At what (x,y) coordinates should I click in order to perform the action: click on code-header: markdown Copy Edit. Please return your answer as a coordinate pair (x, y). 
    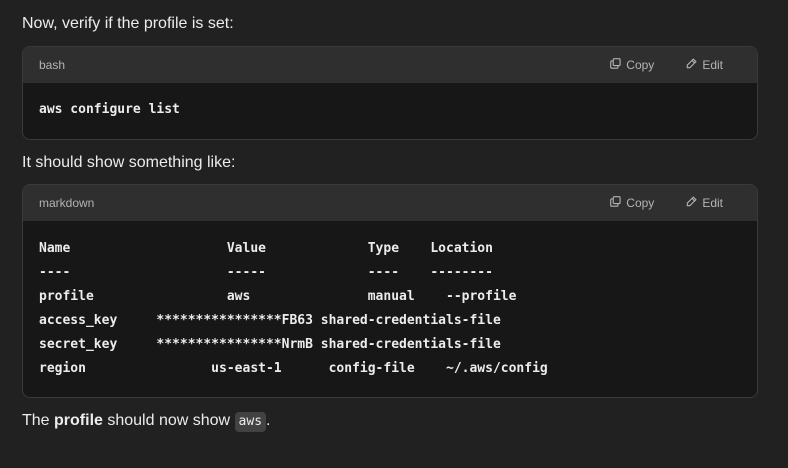
    Looking at the image, I should click on (390, 203).